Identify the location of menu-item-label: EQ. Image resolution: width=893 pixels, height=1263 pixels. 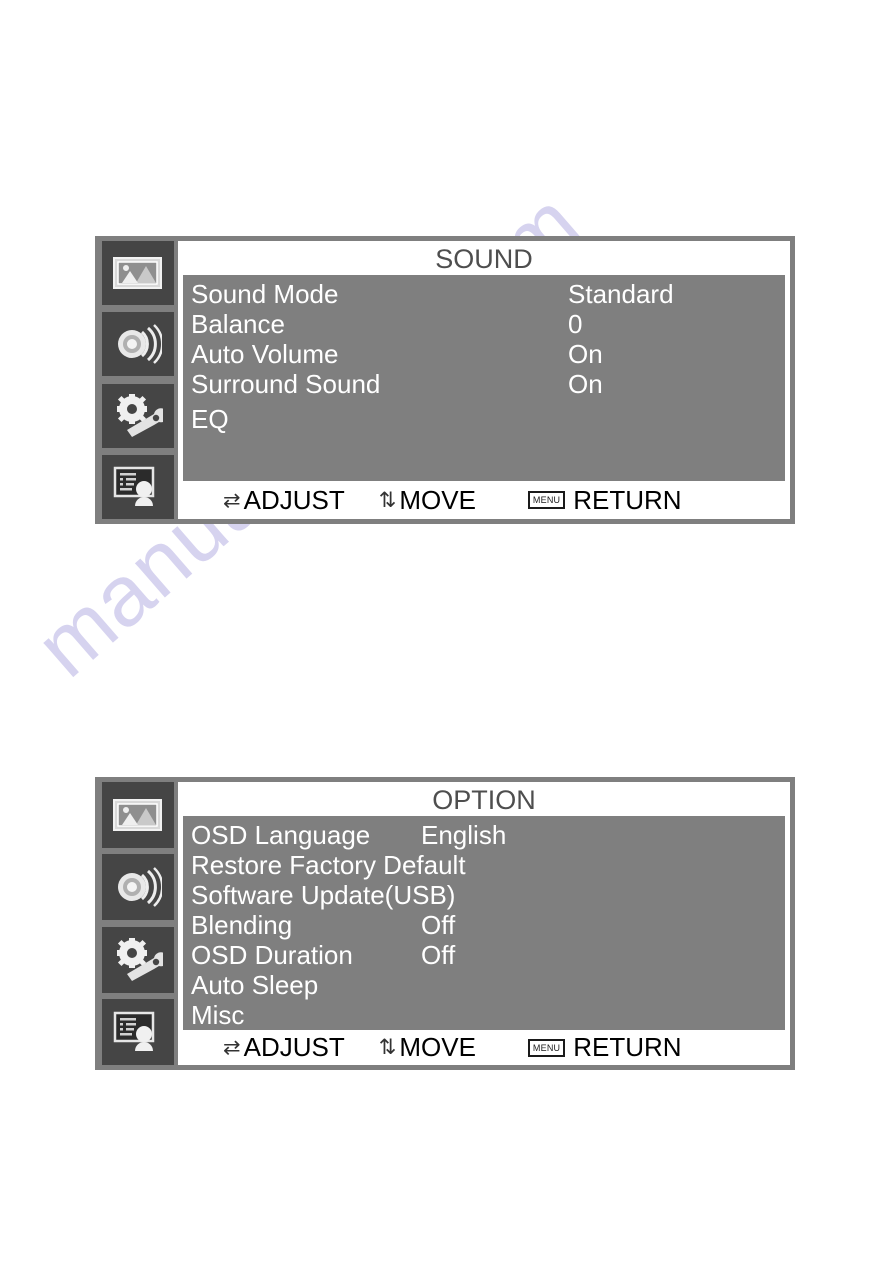
(210, 419).